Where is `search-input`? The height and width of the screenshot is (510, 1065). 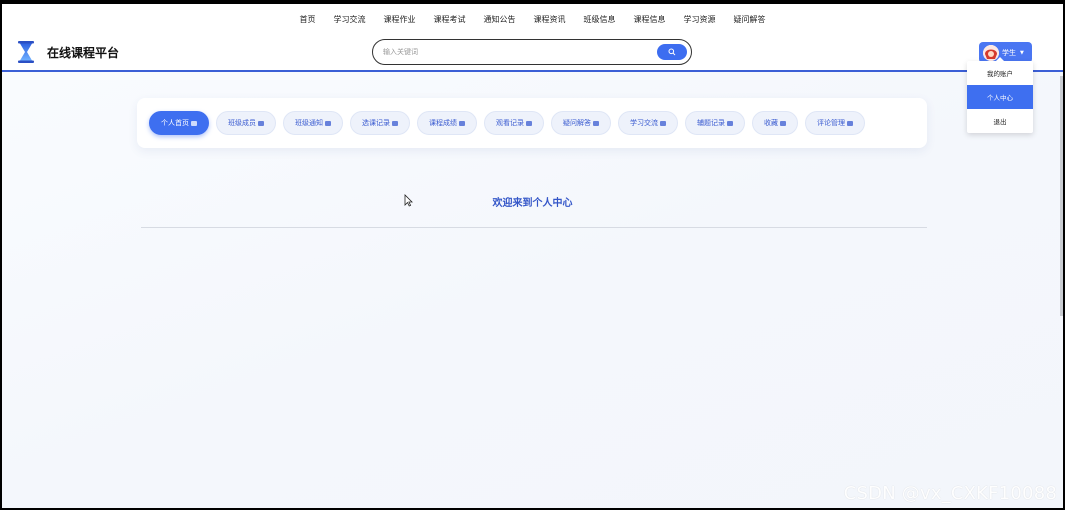
search-input is located at coordinates (518, 52).